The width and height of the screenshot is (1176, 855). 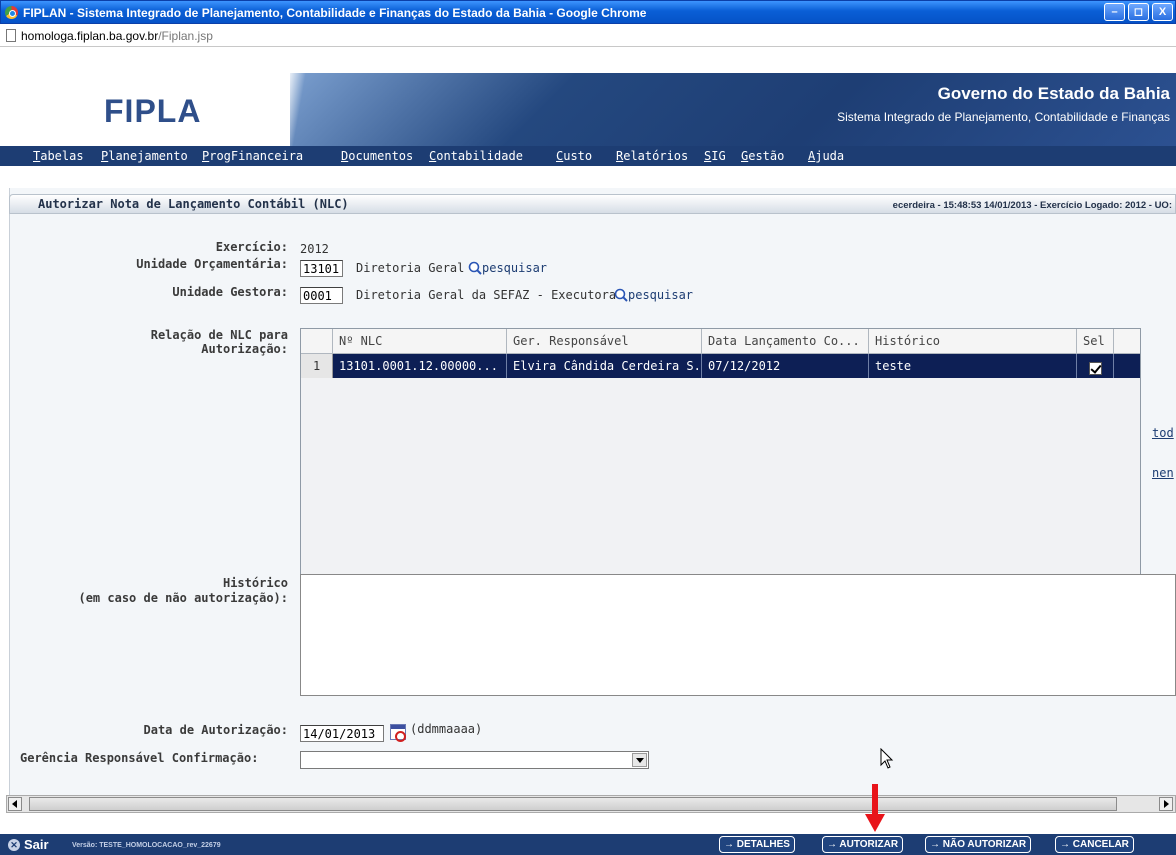 What do you see at coordinates (514, 268) in the screenshot?
I see `uo-search-link: pesquisar` at bounding box center [514, 268].